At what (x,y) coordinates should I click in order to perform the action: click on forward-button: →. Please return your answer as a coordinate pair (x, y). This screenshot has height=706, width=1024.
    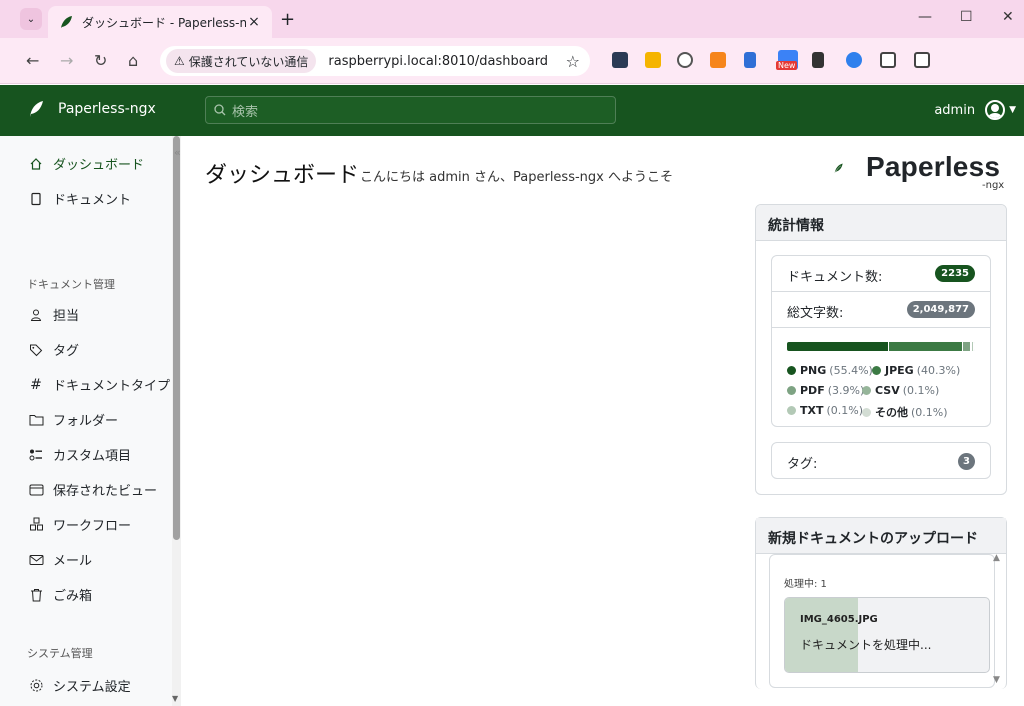
    Looking at the image, I should click on (66, 60).